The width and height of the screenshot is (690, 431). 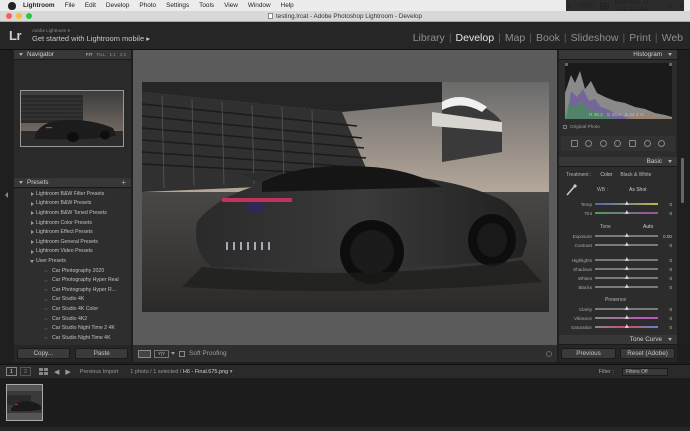 I want to click on blacks-thumb, so click(x=626, y=286).